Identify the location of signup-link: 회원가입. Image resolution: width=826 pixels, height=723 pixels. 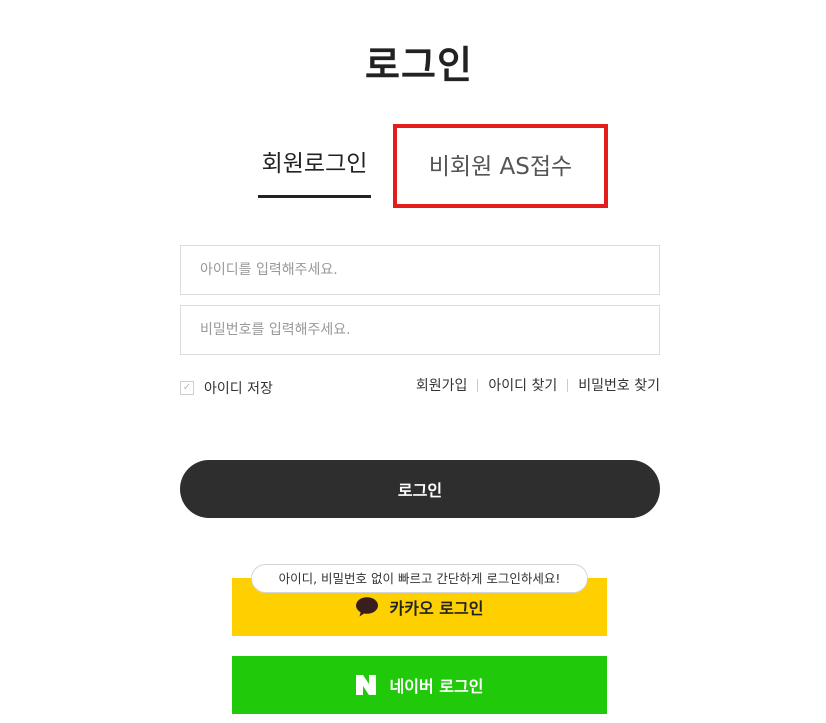
(442, 385).